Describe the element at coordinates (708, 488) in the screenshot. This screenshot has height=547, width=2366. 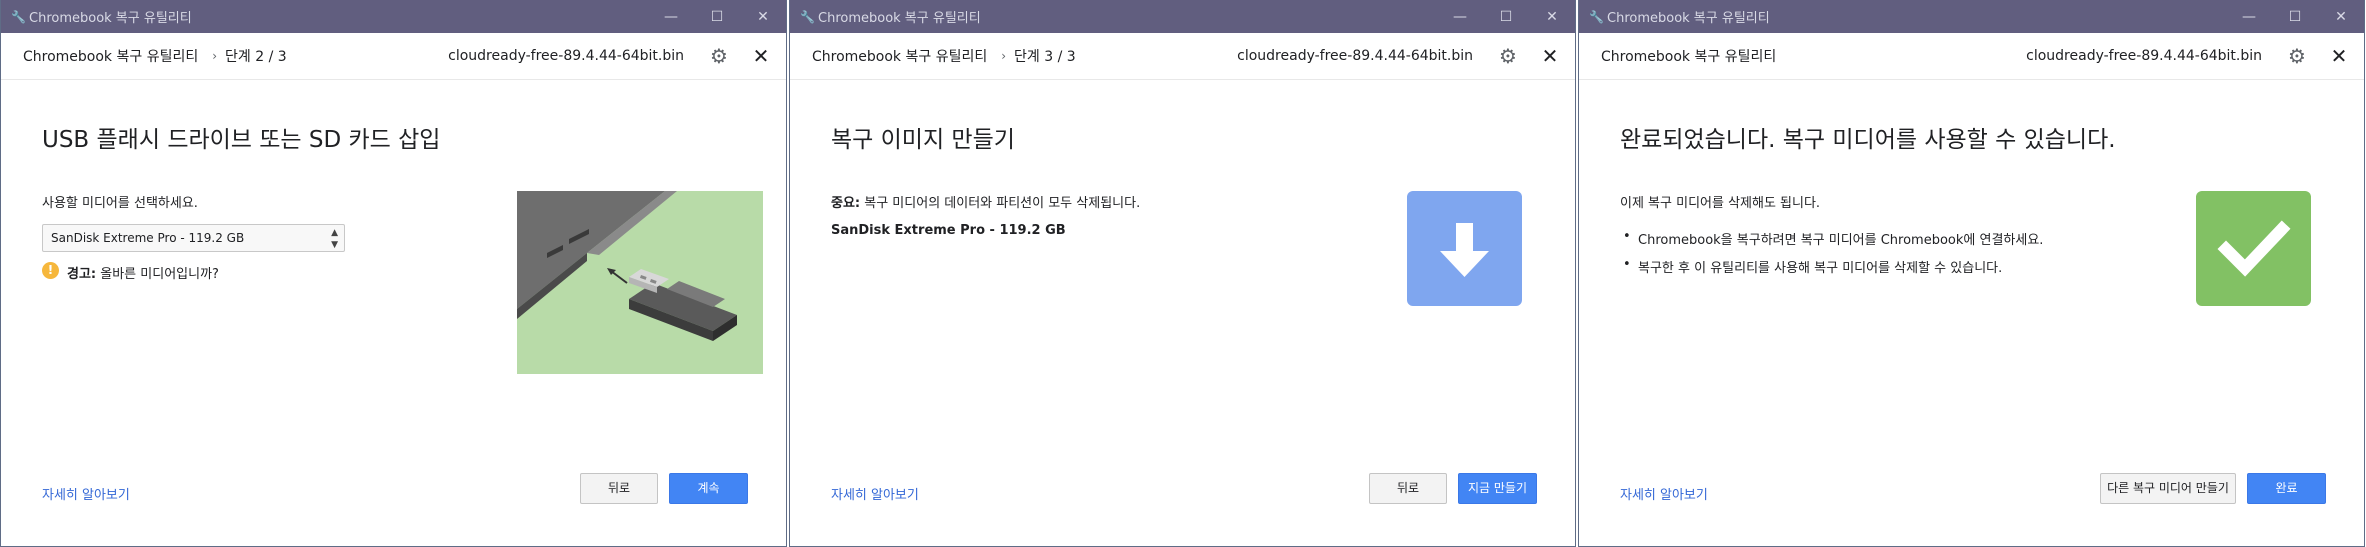
I see `continue-button: 계속` at that location.